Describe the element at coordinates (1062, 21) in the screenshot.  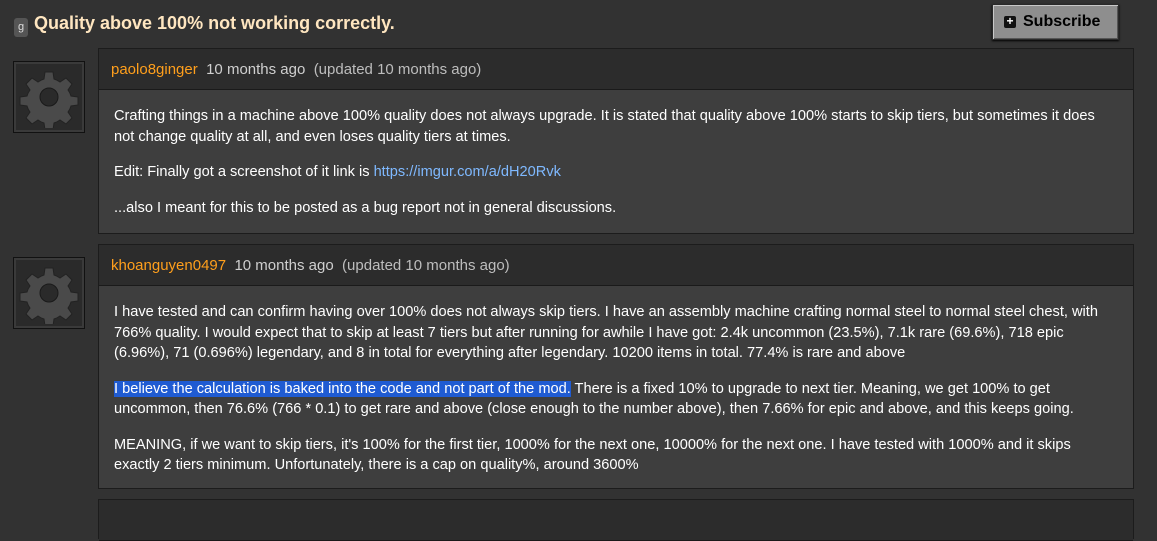
I see `subscribe-label: Subscribe` at that location.